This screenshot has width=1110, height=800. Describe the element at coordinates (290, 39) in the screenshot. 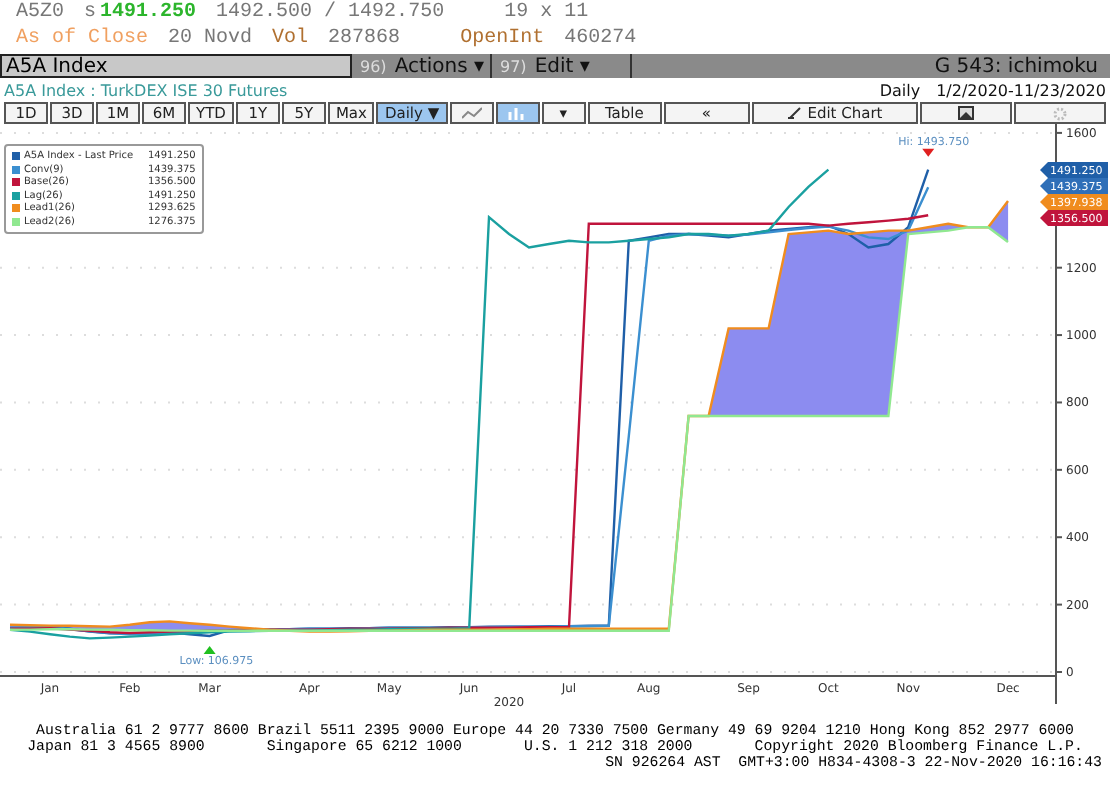

I see `volume-label: Vol` at that location.